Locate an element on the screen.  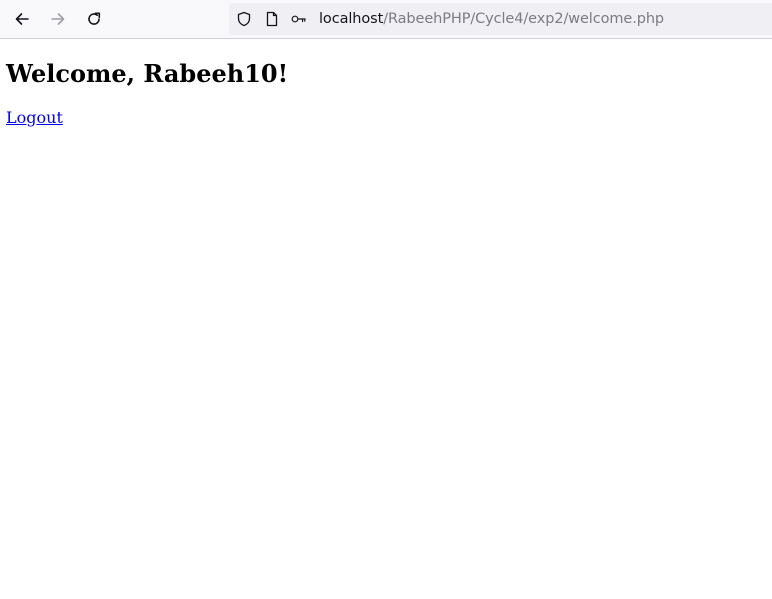
url-path: /RabeehPHP/Cycle4/exp2/welcome.php is located at coordinates (524, 19).